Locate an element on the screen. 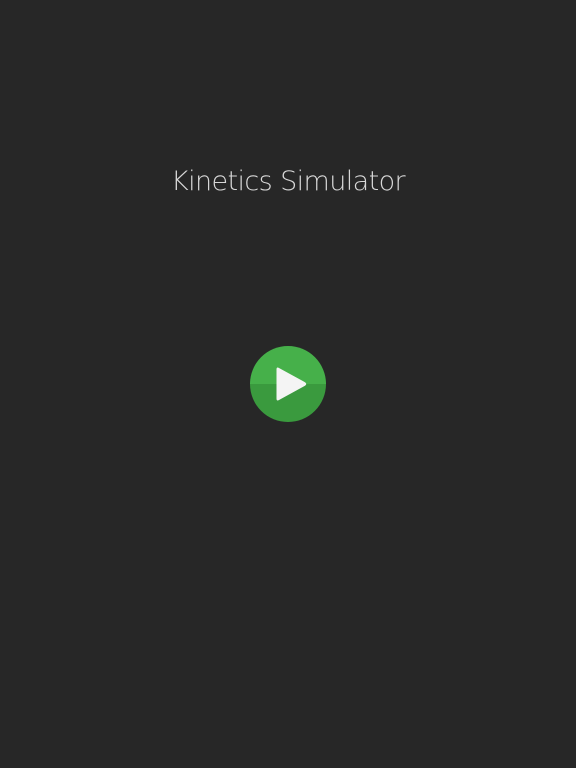  play-icon is located at coordinates (291, 384).